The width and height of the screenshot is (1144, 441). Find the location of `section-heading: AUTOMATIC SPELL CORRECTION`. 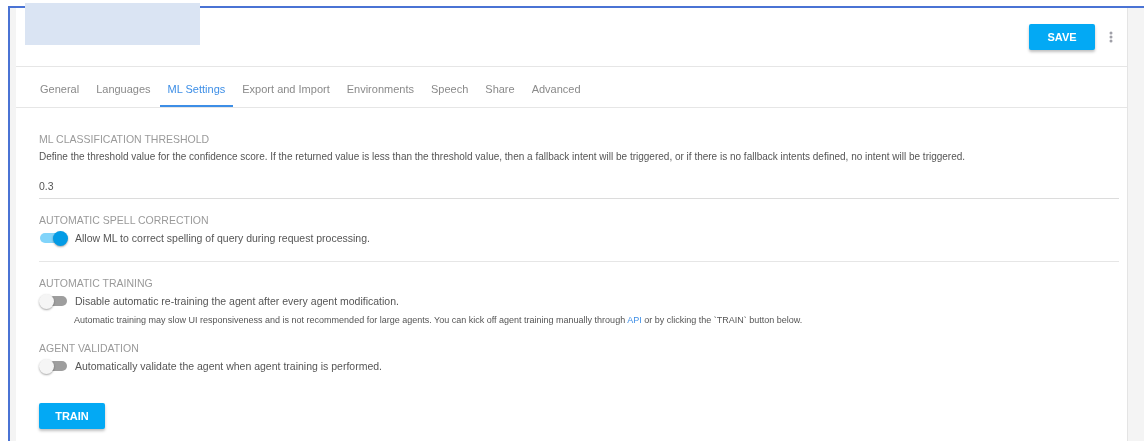

section-heading: AUTOMATIC SPELL CORRECTION is located at coordinates (124, 220).